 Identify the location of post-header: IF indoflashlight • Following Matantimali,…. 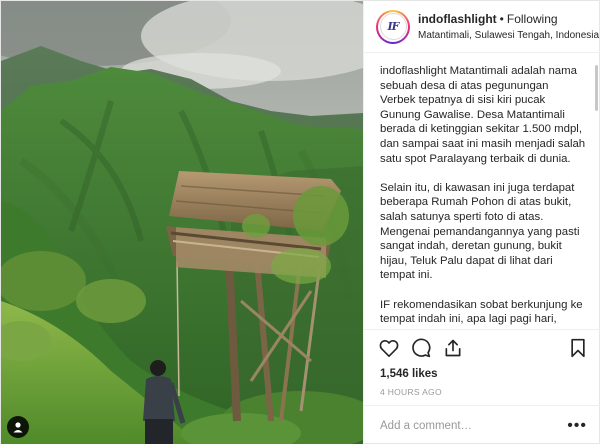
(482, 27).